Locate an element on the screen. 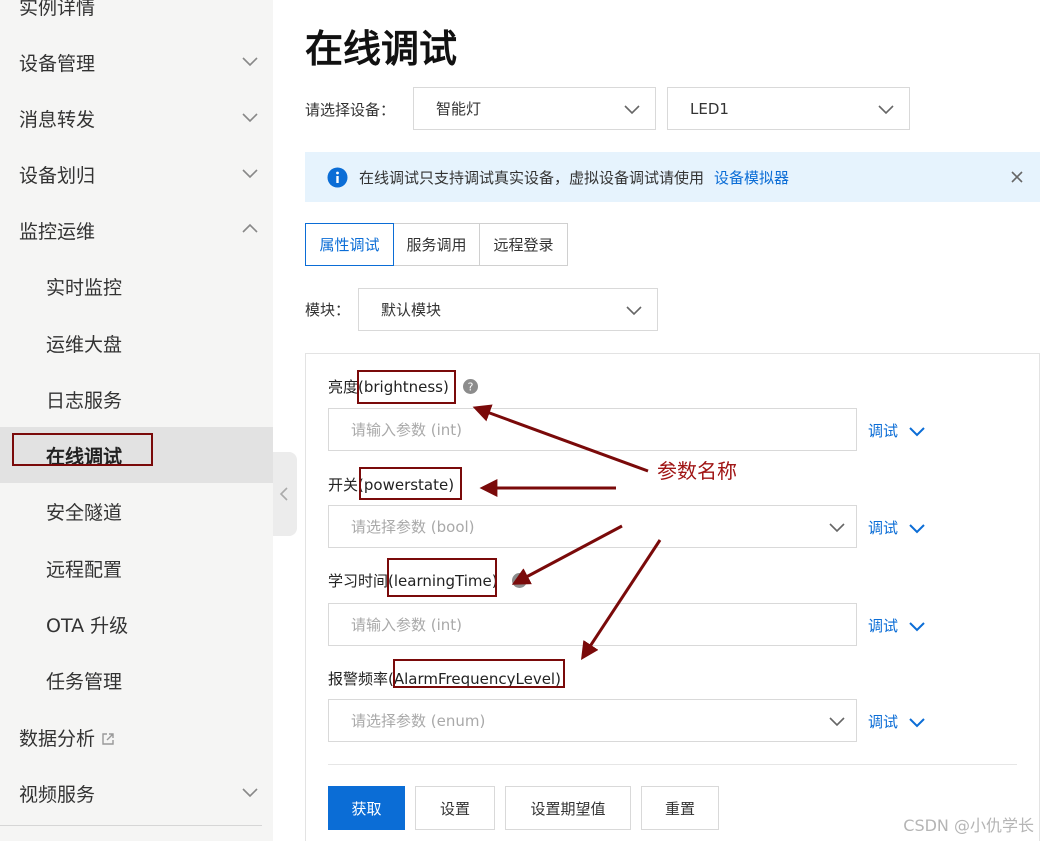 This screenshot has height=841, width=1048. learning-time-input: 请输入参数 (int) is located at coordinates (592, 624).